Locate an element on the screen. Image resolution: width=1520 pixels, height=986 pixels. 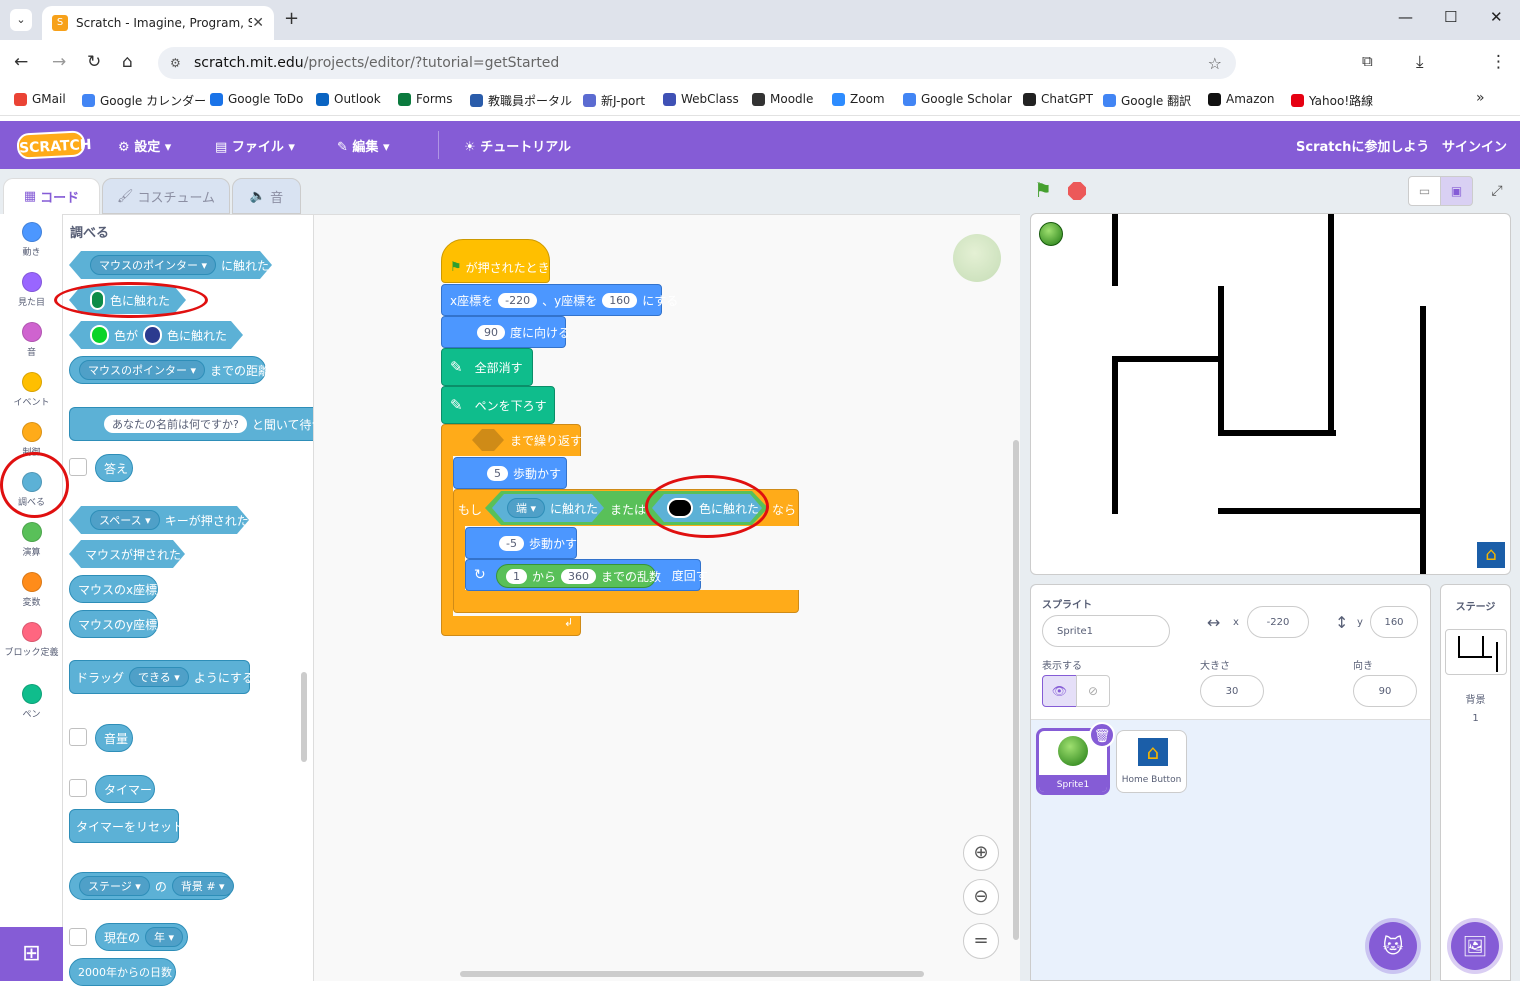
show-hidden-button: ⊘ is located at coordinates (1093, 691).